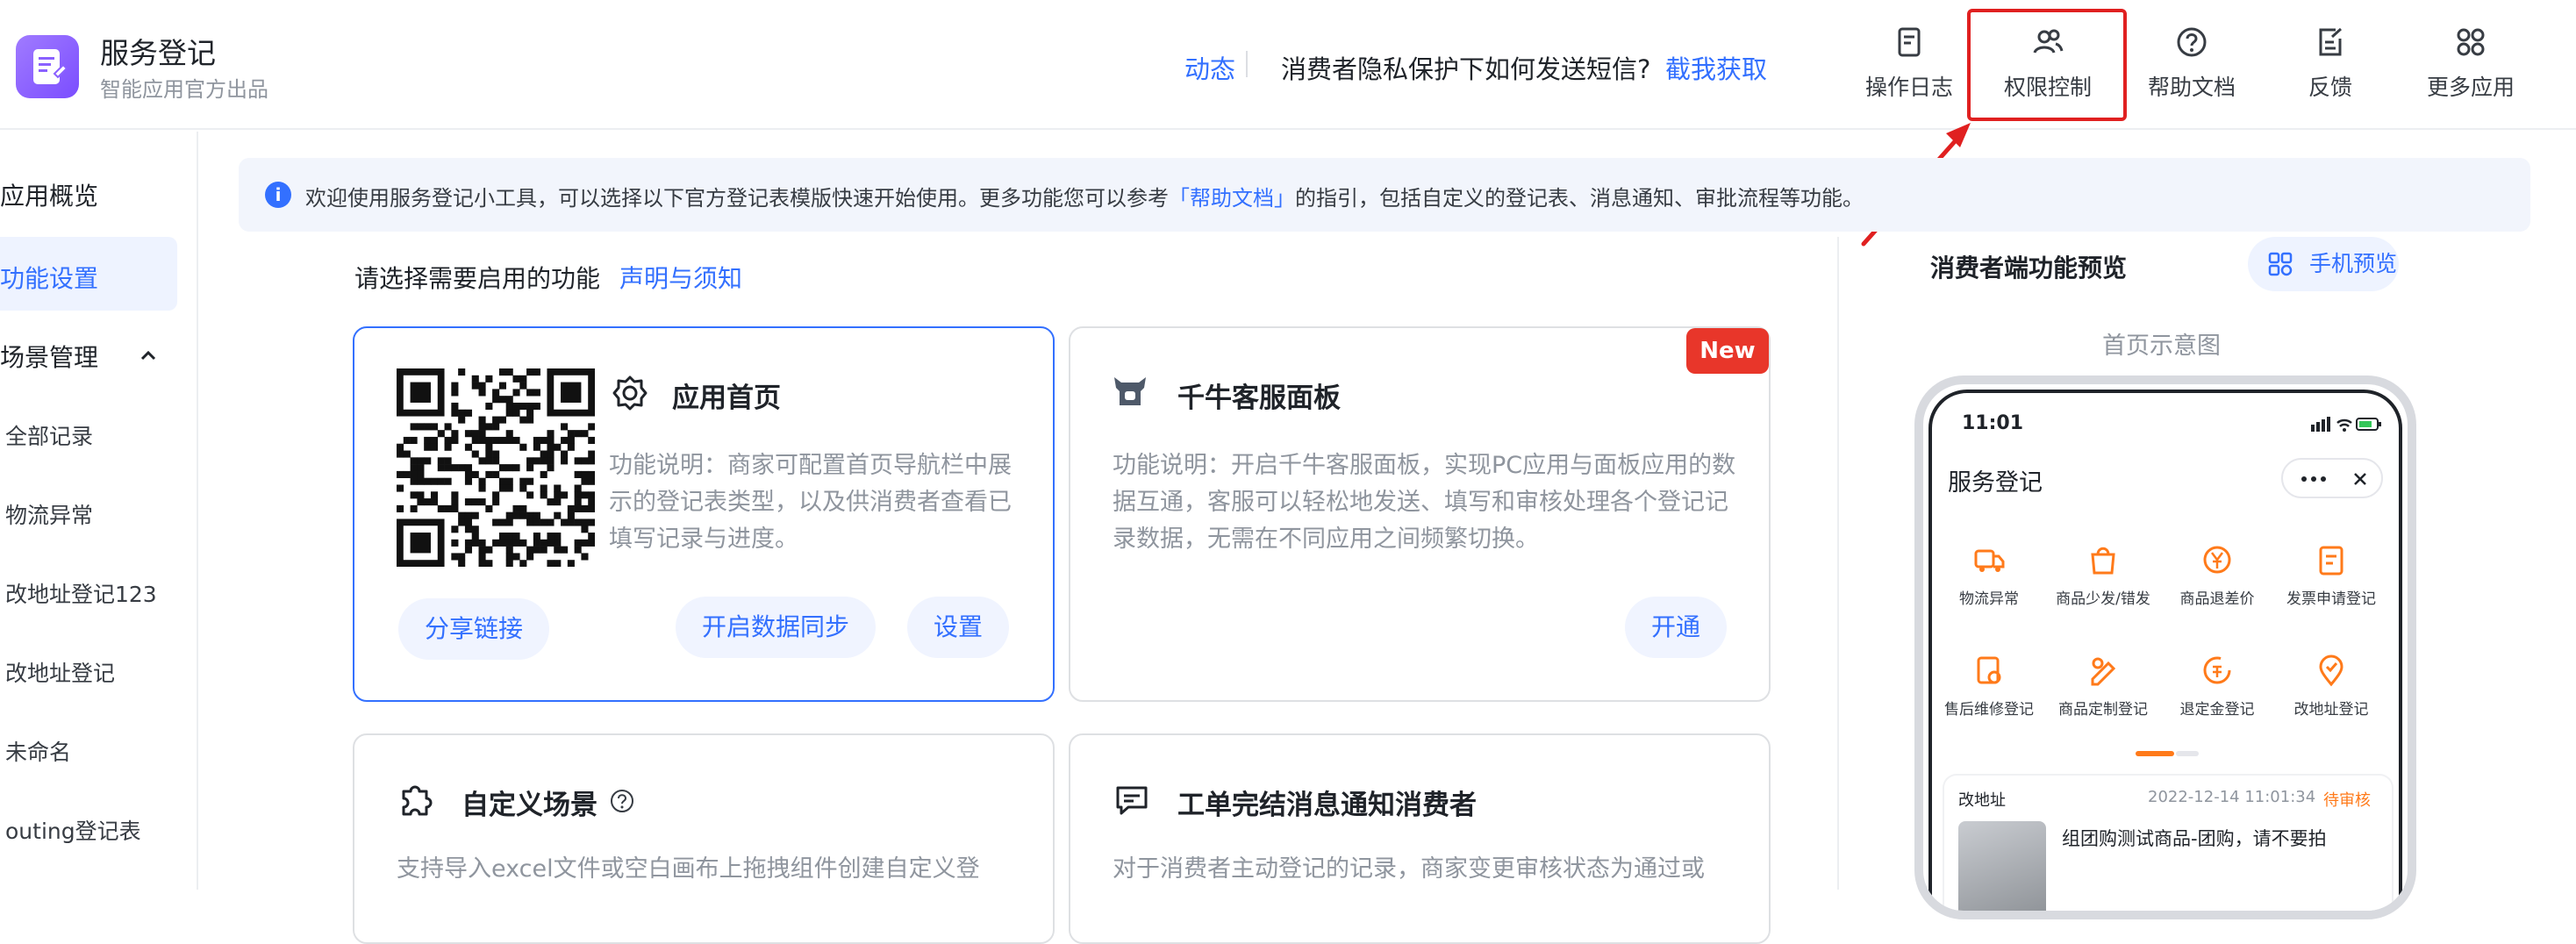 The image size is (2576, 944). I want to click on puzzle-icon, so click(417, 801).